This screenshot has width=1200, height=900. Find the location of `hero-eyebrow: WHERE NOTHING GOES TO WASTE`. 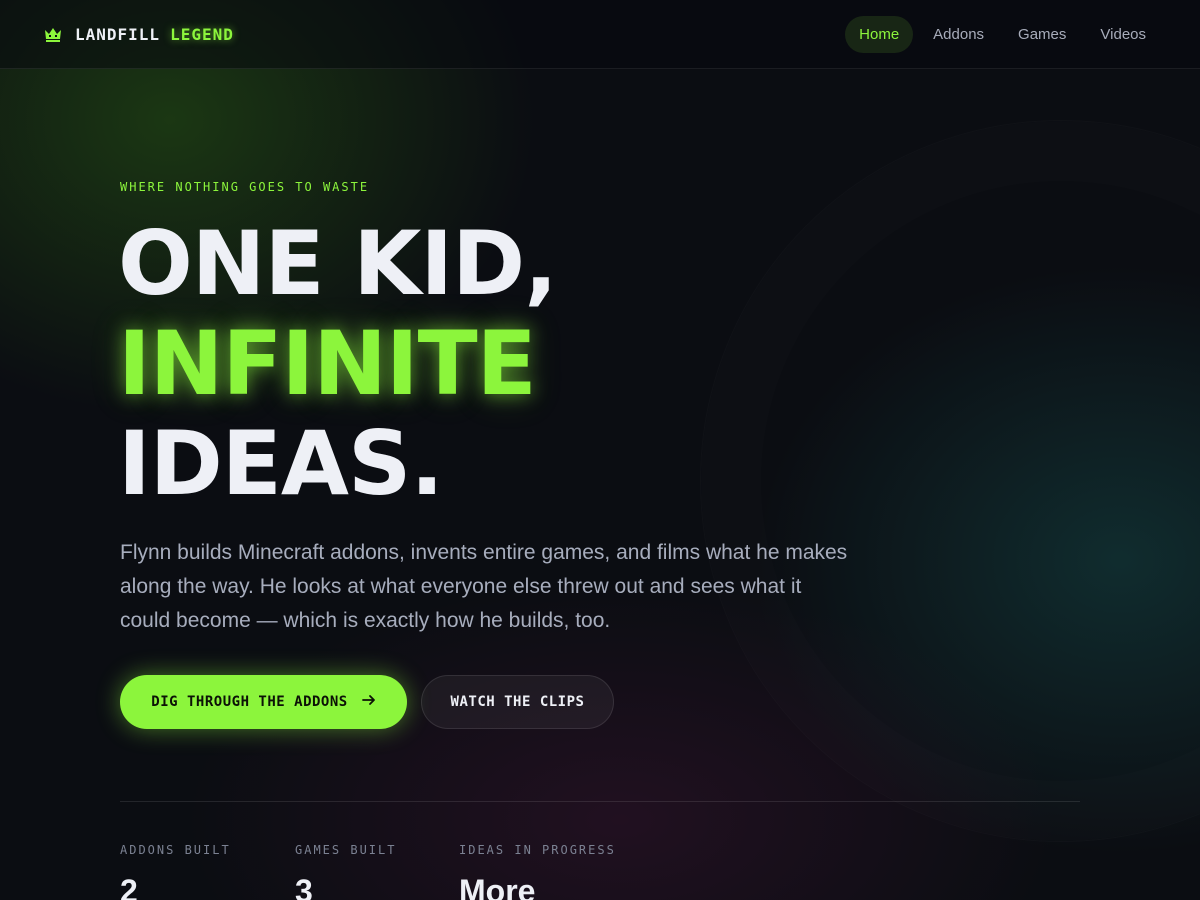

hero-eyebrow: WHERE NOTHING GOES TO WASTE is located at coordinates (245, 187).